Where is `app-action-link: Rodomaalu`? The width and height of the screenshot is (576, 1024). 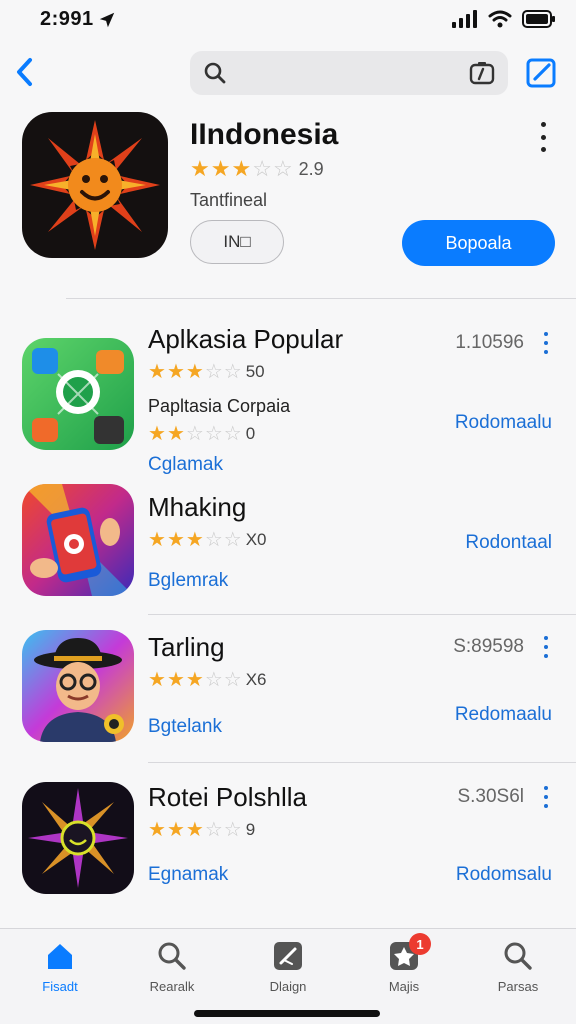
app-action-link: Rodomaalu is located at coordinates (503, 423).